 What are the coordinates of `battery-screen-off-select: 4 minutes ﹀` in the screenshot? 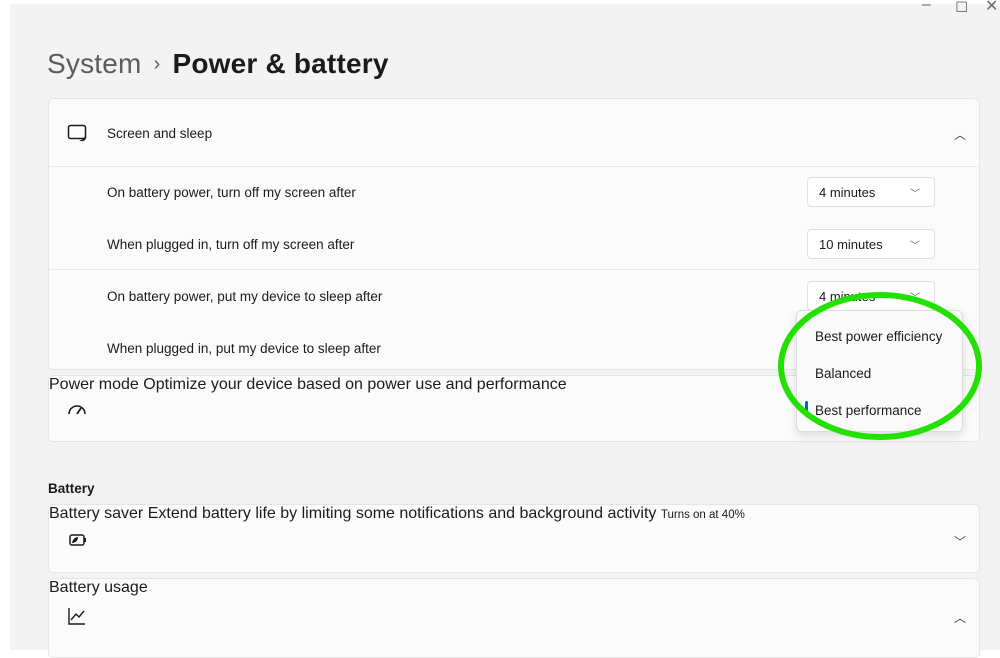 It's located at (871, 192).